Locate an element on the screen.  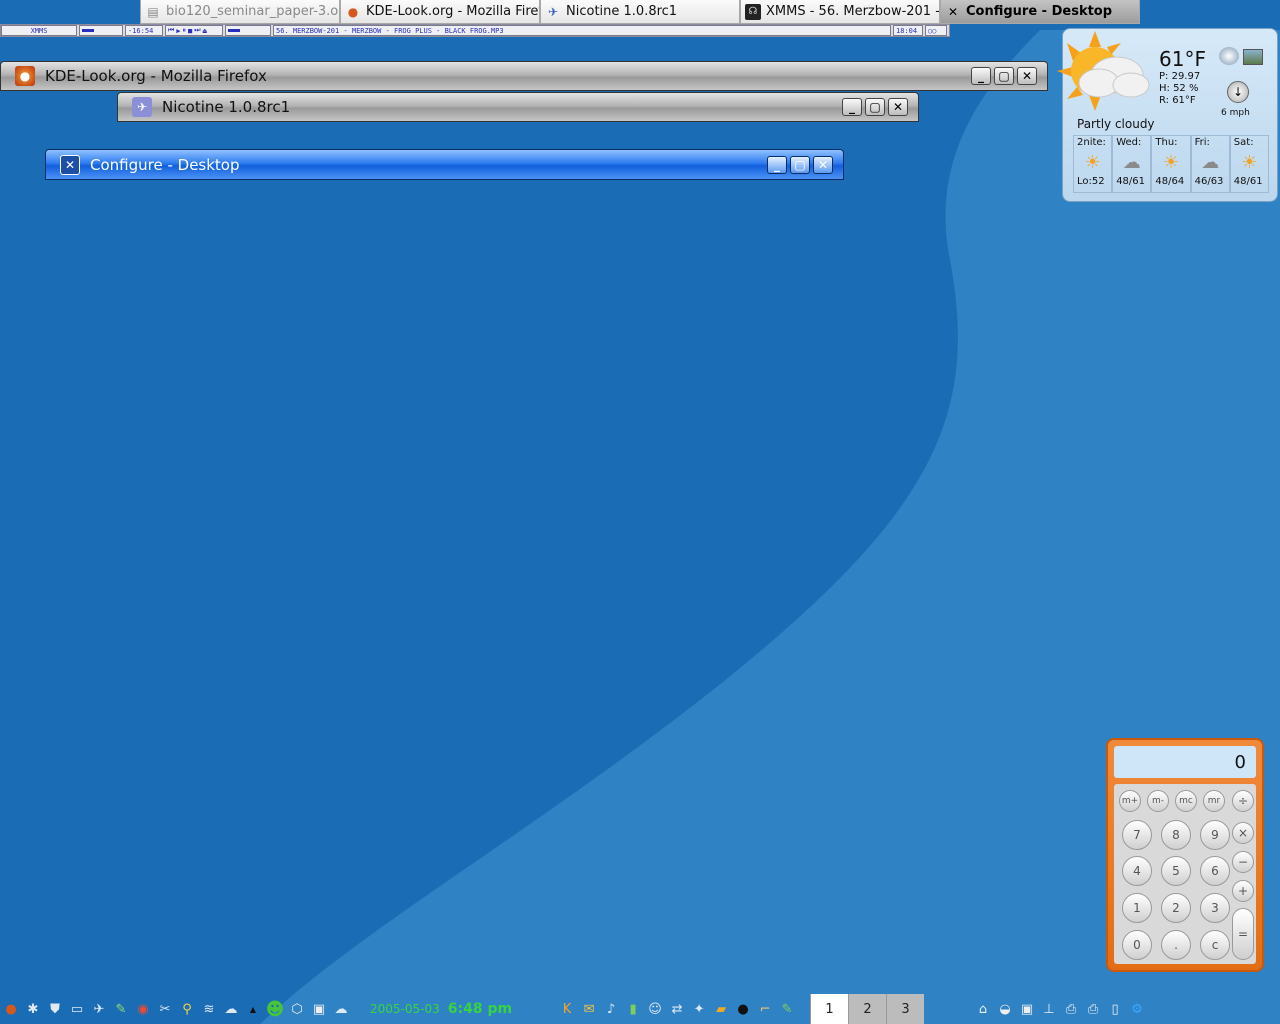
digit-1-button: 1 is located at coordinates (1137, 908).